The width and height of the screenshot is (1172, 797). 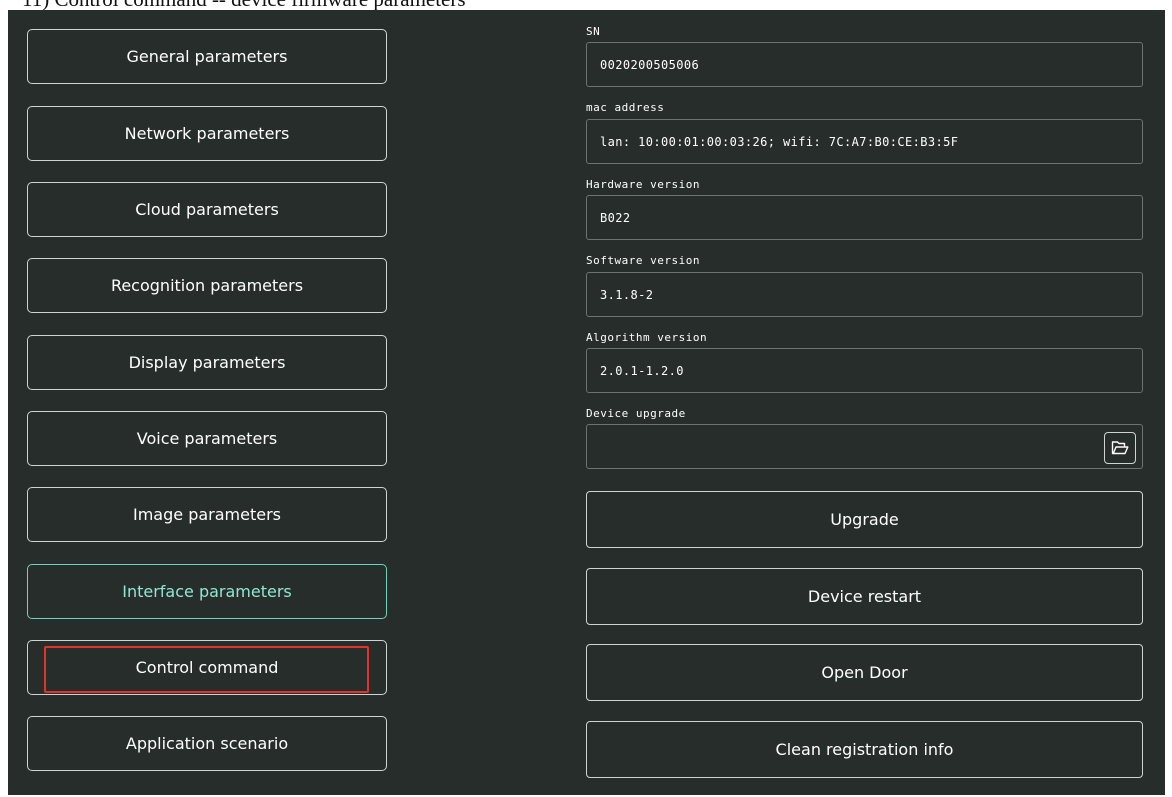 I want to click on nav-general-parameters: General parameters, so click(x=207, y=56).